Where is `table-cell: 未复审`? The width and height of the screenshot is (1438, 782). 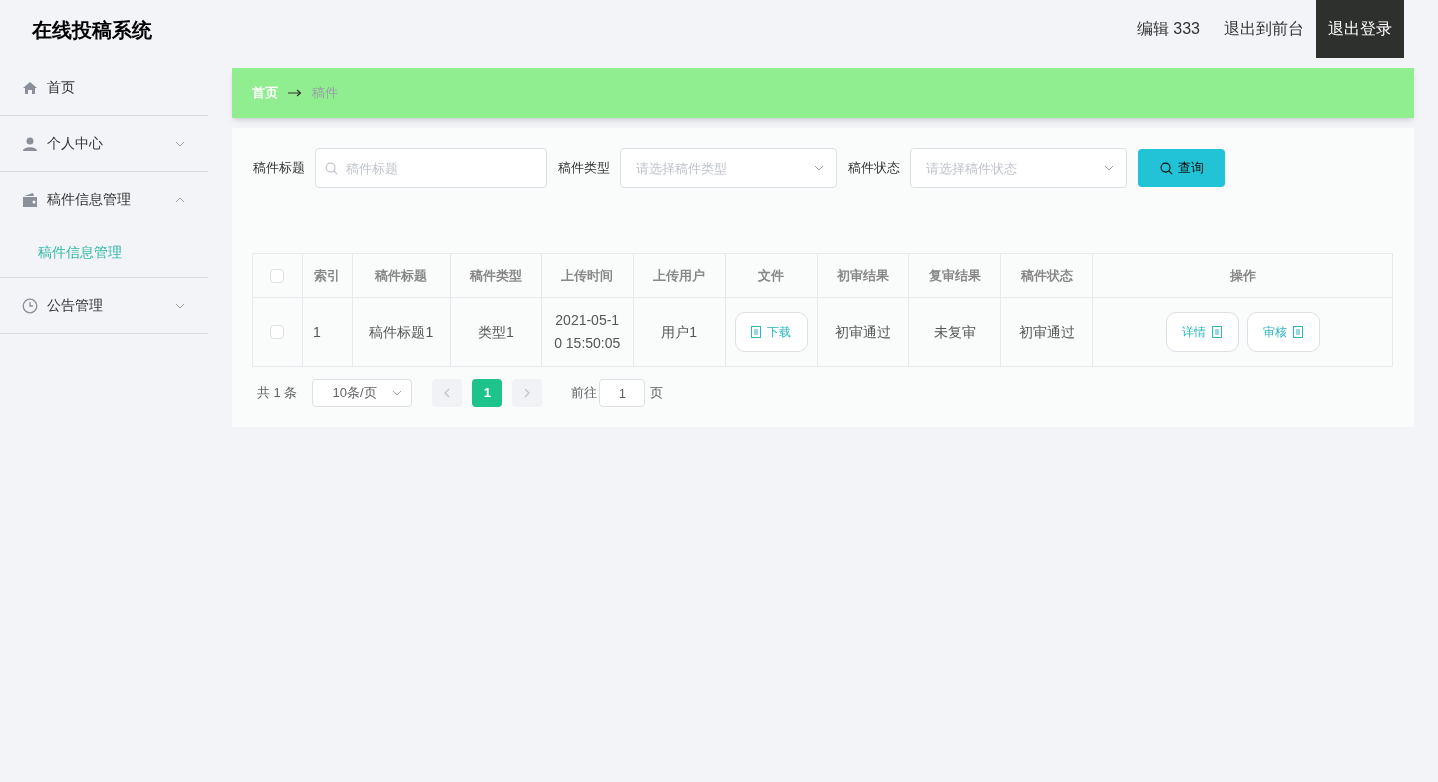 table-cell: 未复审 is located at coordinates (955, 332).